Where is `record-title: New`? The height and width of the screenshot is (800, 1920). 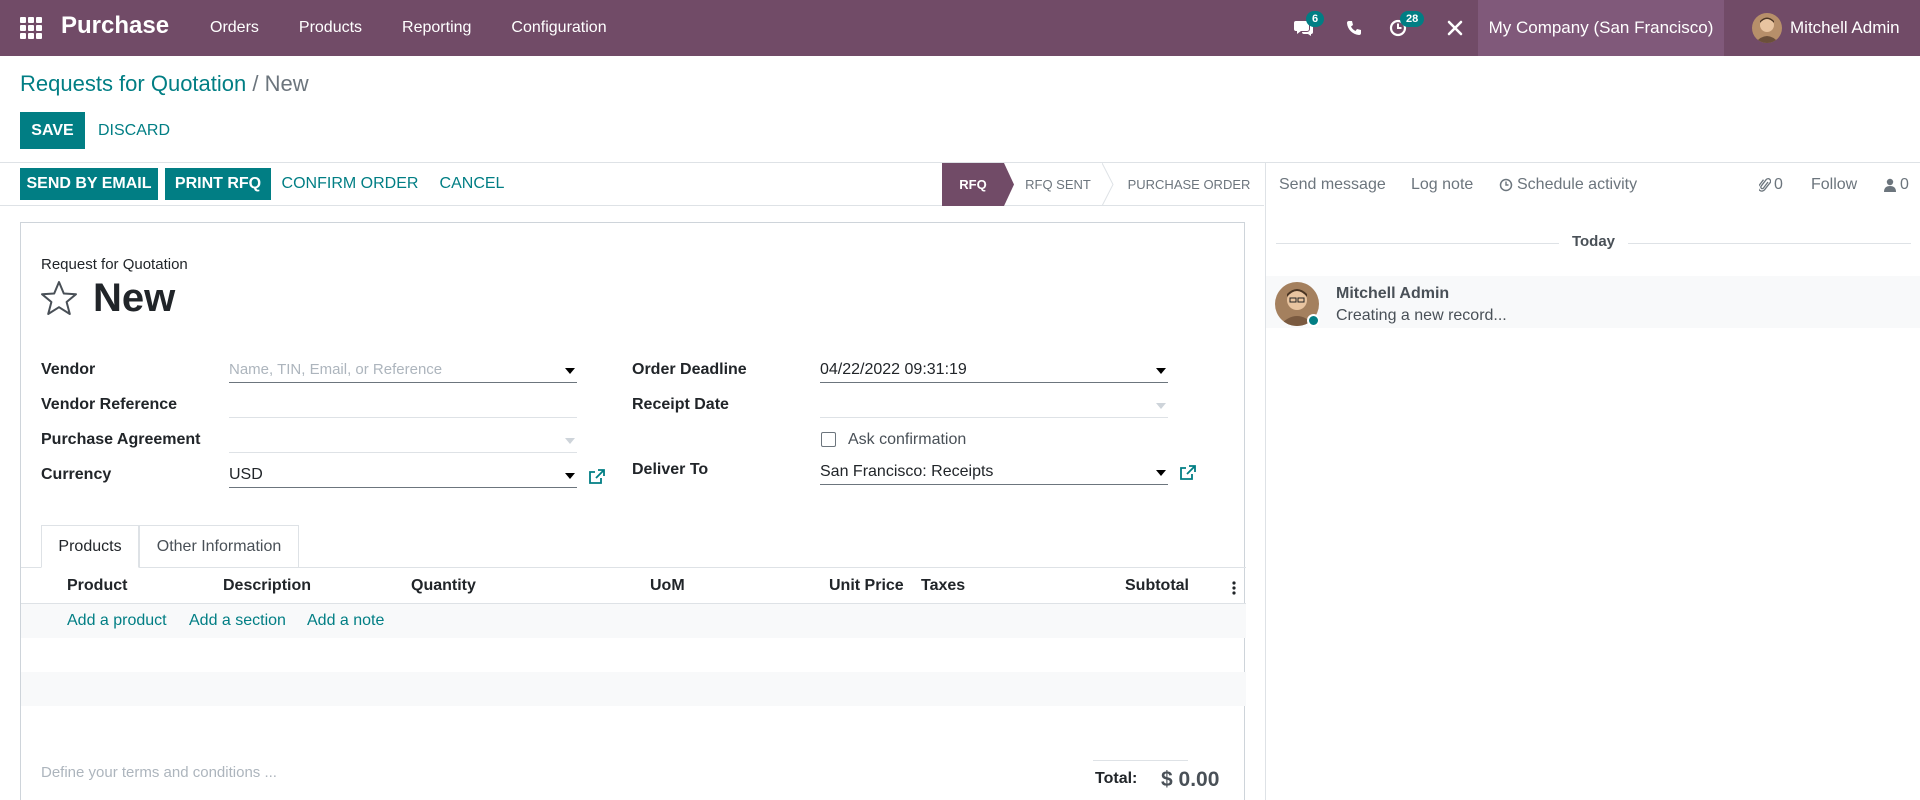
record-title: New is located at coordinates (134, 298).